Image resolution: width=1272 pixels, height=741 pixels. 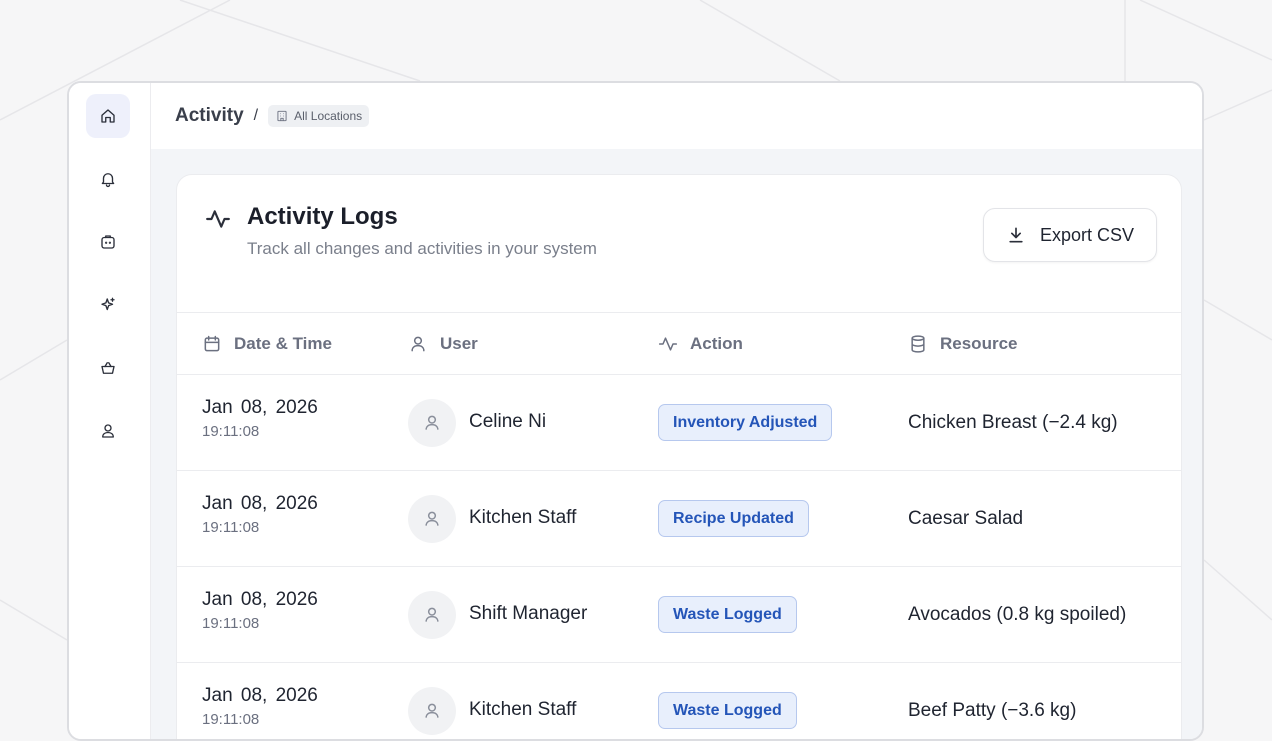 I want to click on basket-icon, so click(x=108, y=368).